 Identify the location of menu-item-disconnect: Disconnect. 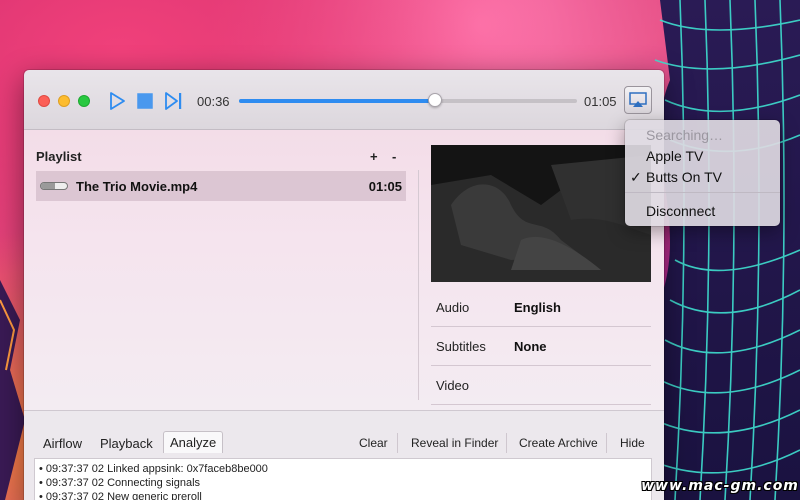
(702, 211).